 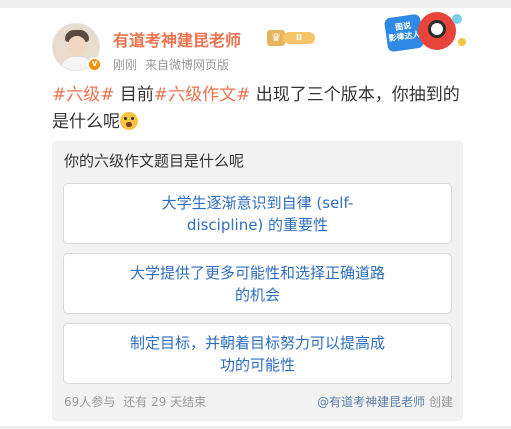 I want to click on poll-created-label: 创建, so click(x=440, y=402).